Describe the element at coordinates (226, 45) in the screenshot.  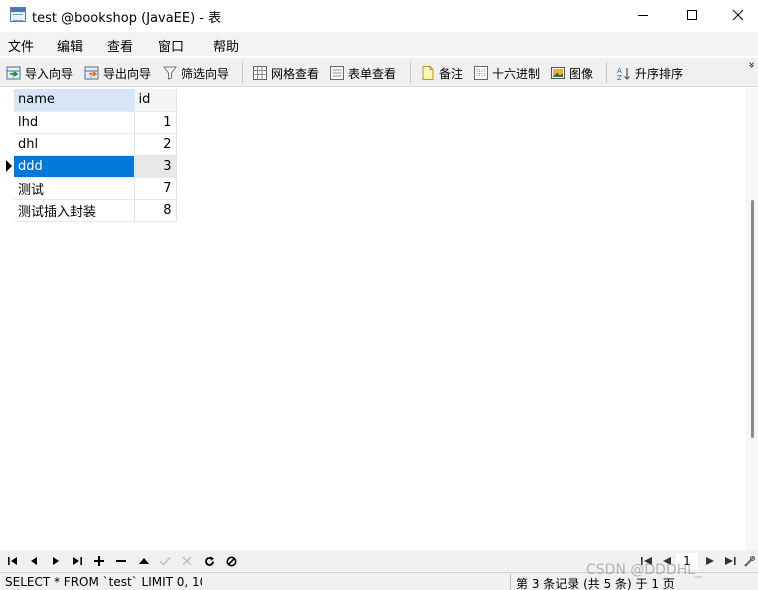
I see `menu-help: 帮助` at that location.